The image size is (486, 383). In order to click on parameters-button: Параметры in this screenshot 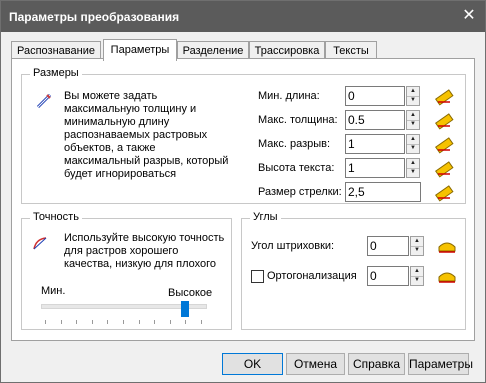, I will do `click(440, 364)`.